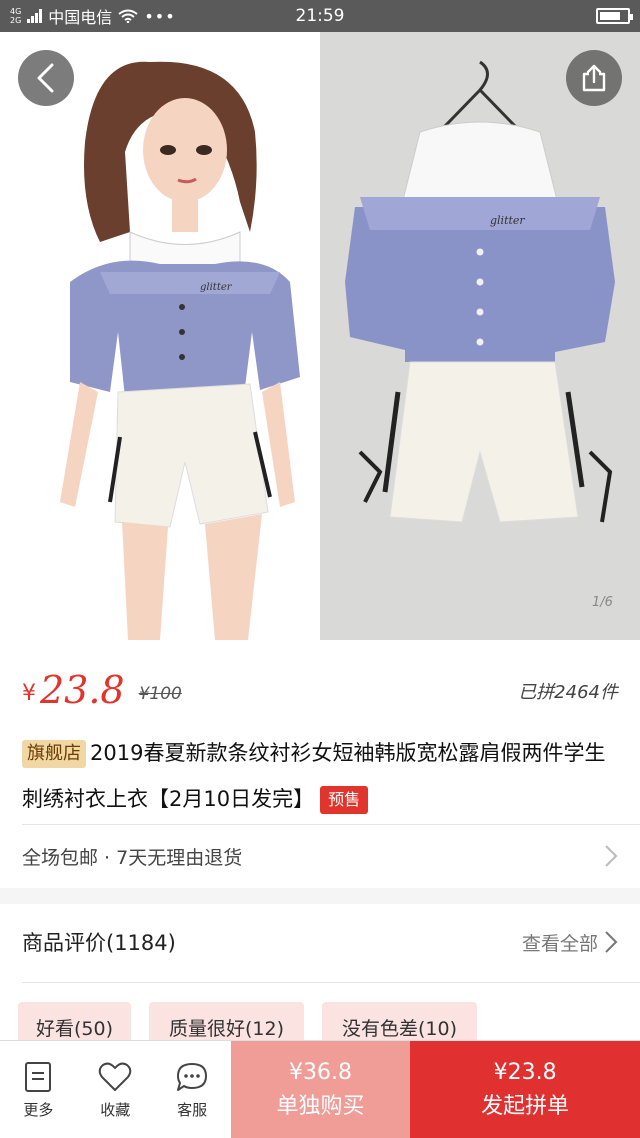  I want to click on favorite-button: 收藏, so click(115, 1089).